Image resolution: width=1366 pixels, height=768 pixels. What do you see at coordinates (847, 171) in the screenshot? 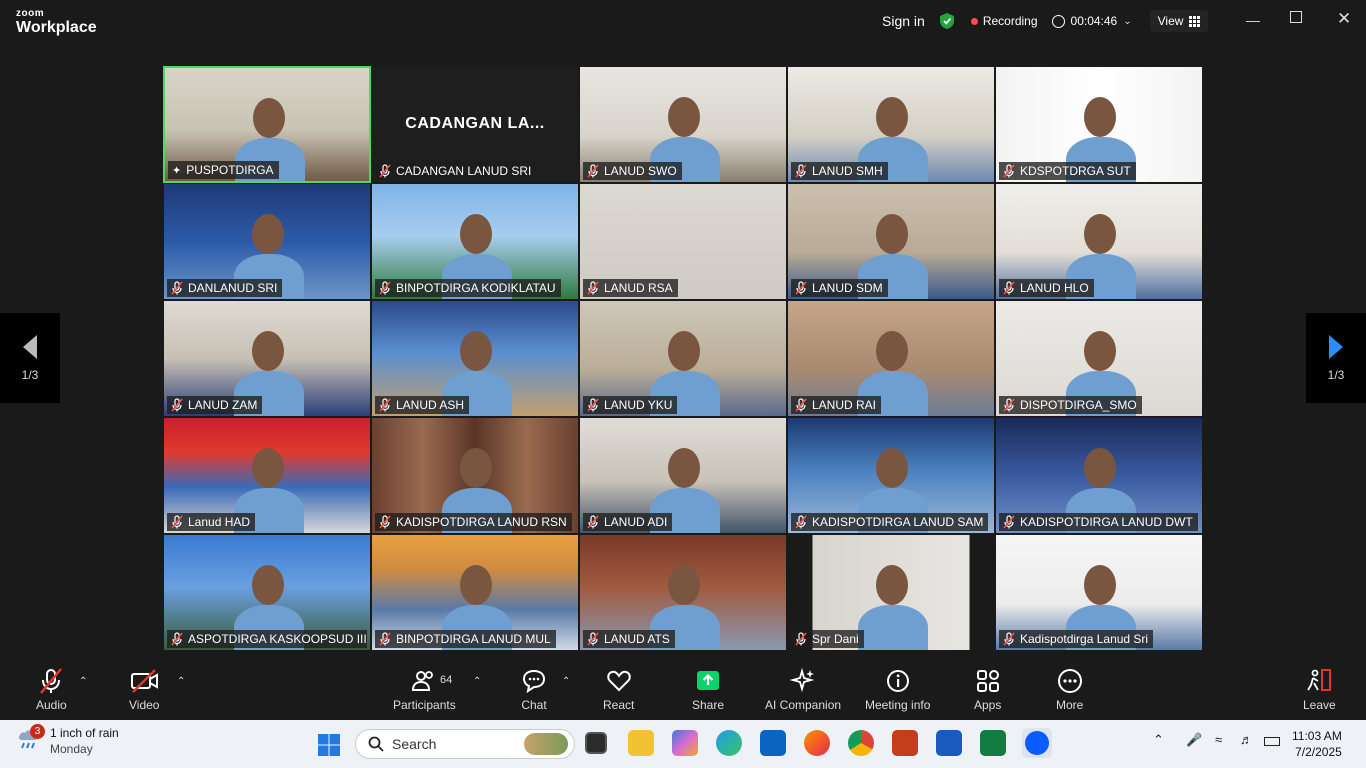
I see `participant-name: LANUD SMH` at bounding box center [847, 171].